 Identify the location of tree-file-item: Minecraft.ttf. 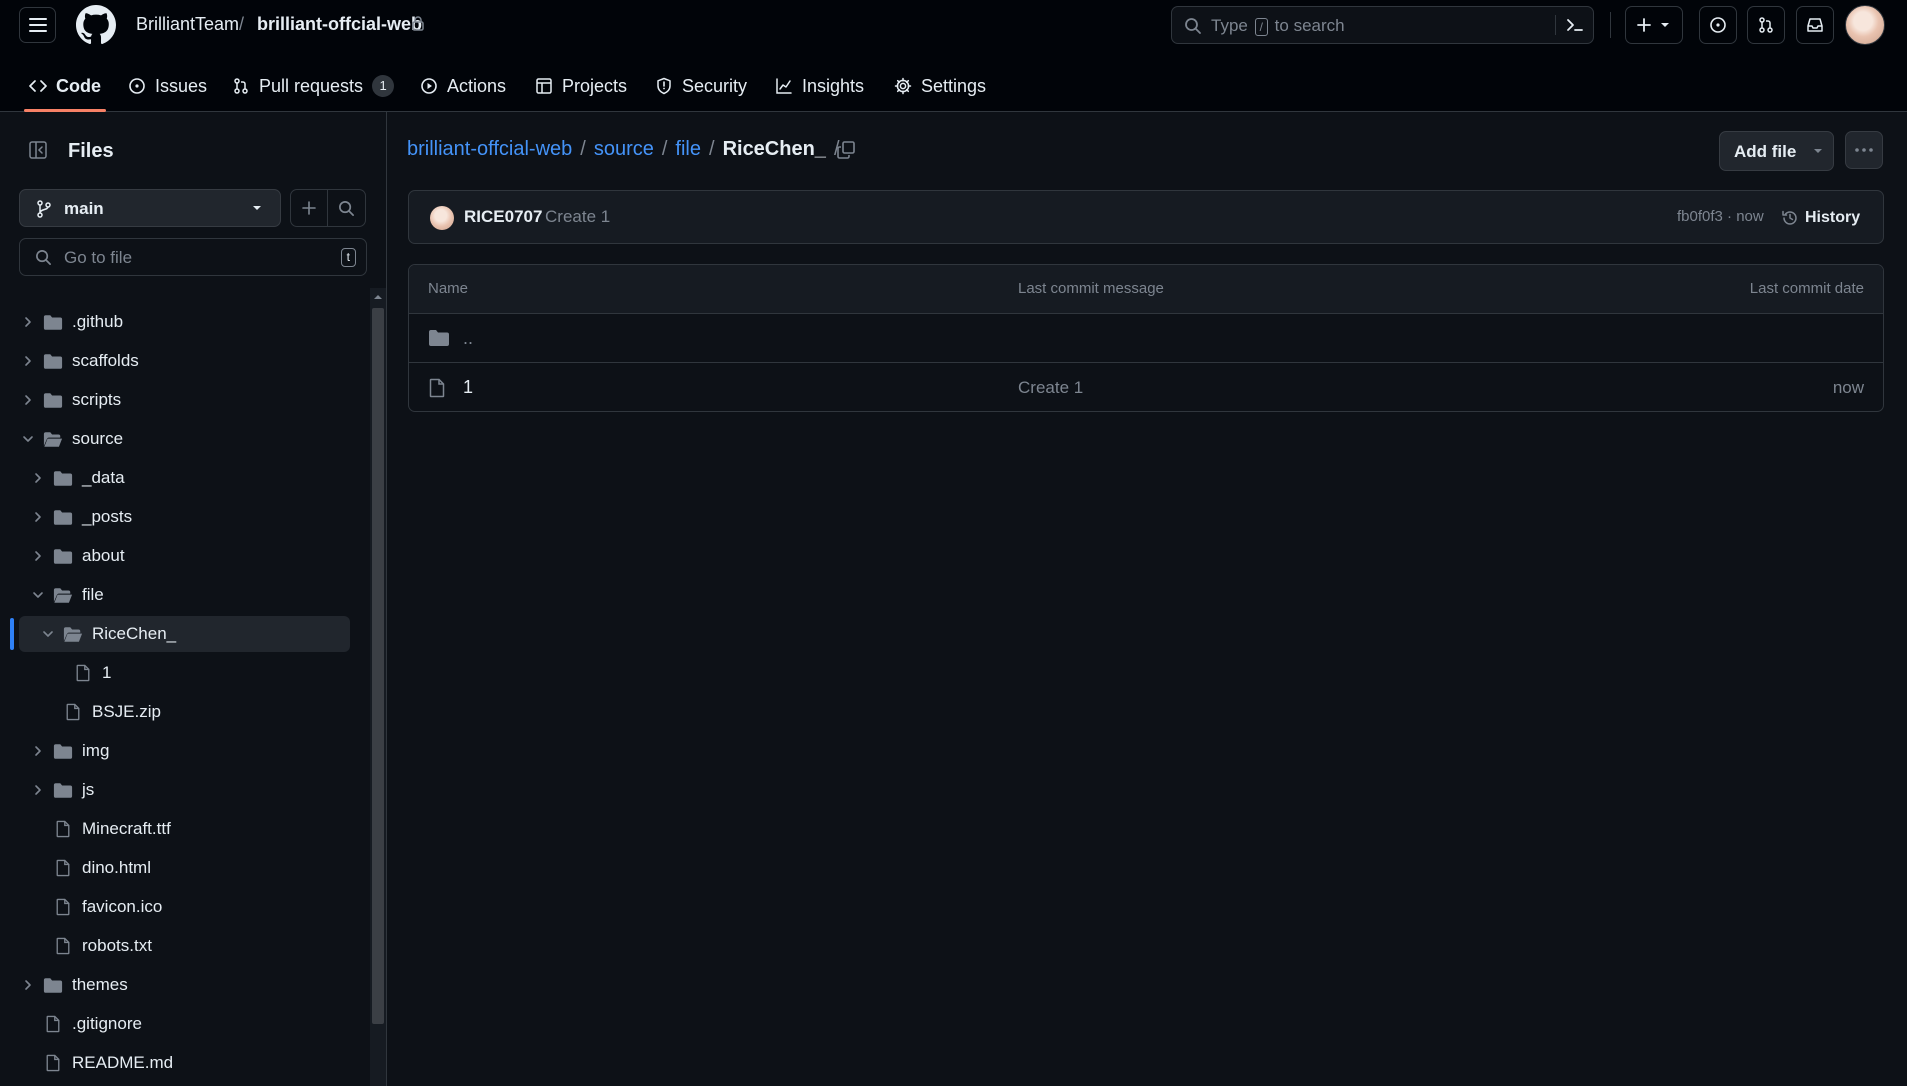
(185, 829).